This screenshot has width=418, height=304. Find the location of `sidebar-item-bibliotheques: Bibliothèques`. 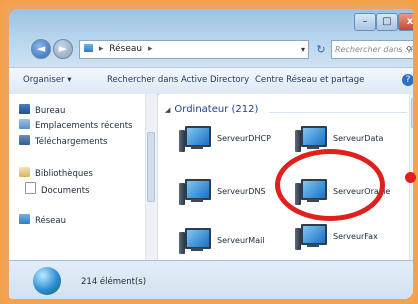

sidebar-item-bibliotheques: Bibliothèques is located at coordinates (56, 174).